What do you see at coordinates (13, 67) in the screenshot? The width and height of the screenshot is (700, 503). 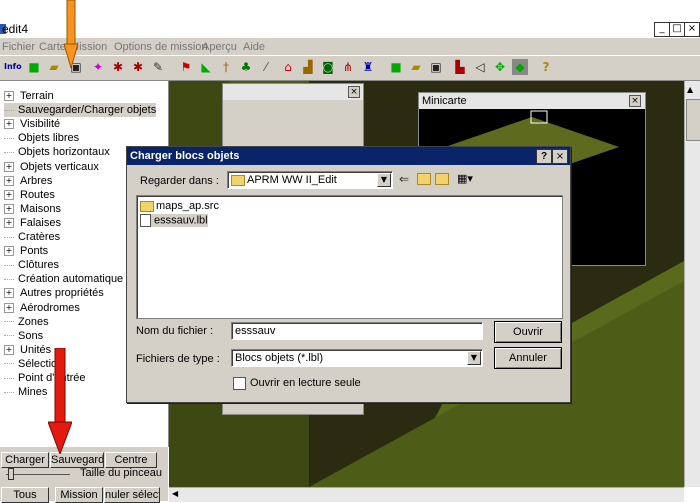 I see `info-icon: Info` at bounding box center [13, 67].